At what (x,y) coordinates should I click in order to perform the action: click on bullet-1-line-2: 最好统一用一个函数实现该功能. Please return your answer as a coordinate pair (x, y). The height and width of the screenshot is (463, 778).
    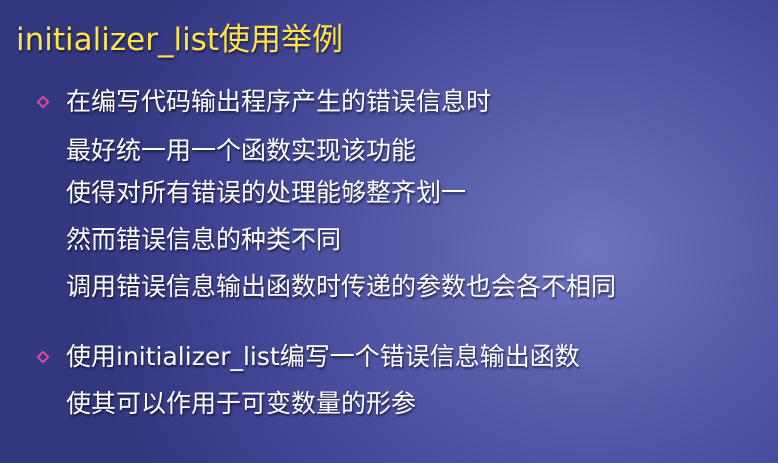
    Looking at the image, I should click on (241, 150).